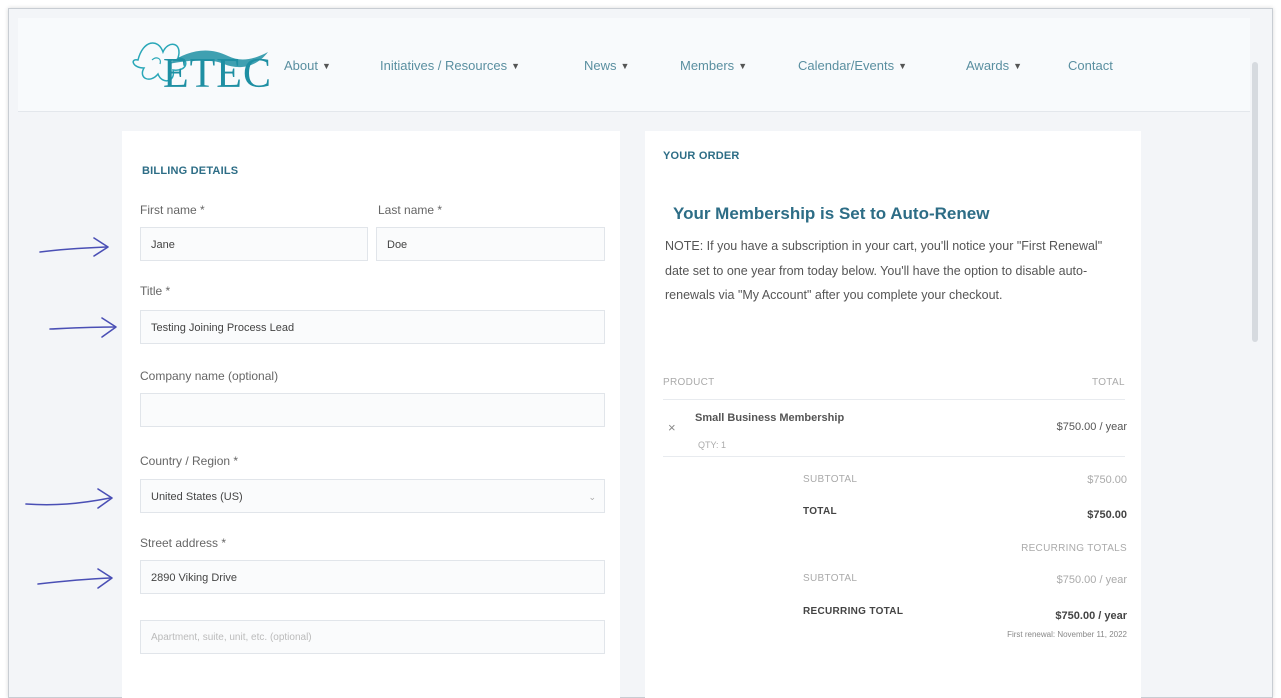 The width and height of the screenshot is (1281, 698). Describe the element at coordinates (372, 577) in the screenshot. I see `street-address-field: 2890 Viking Drive` at that location.